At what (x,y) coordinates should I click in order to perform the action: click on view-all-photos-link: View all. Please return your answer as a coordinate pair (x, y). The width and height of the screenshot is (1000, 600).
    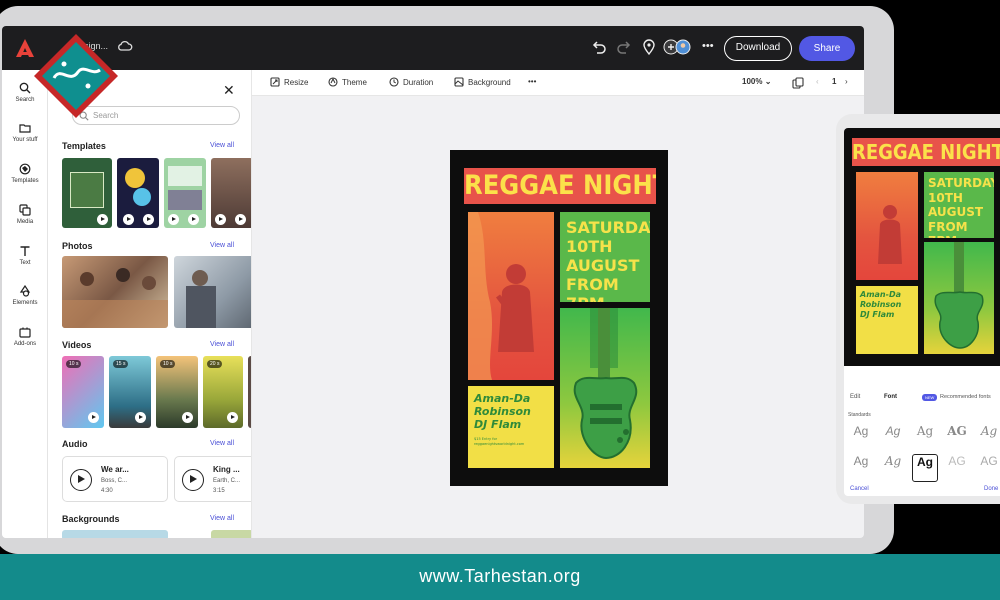
    Looking at the image, I should click on (222, 245).